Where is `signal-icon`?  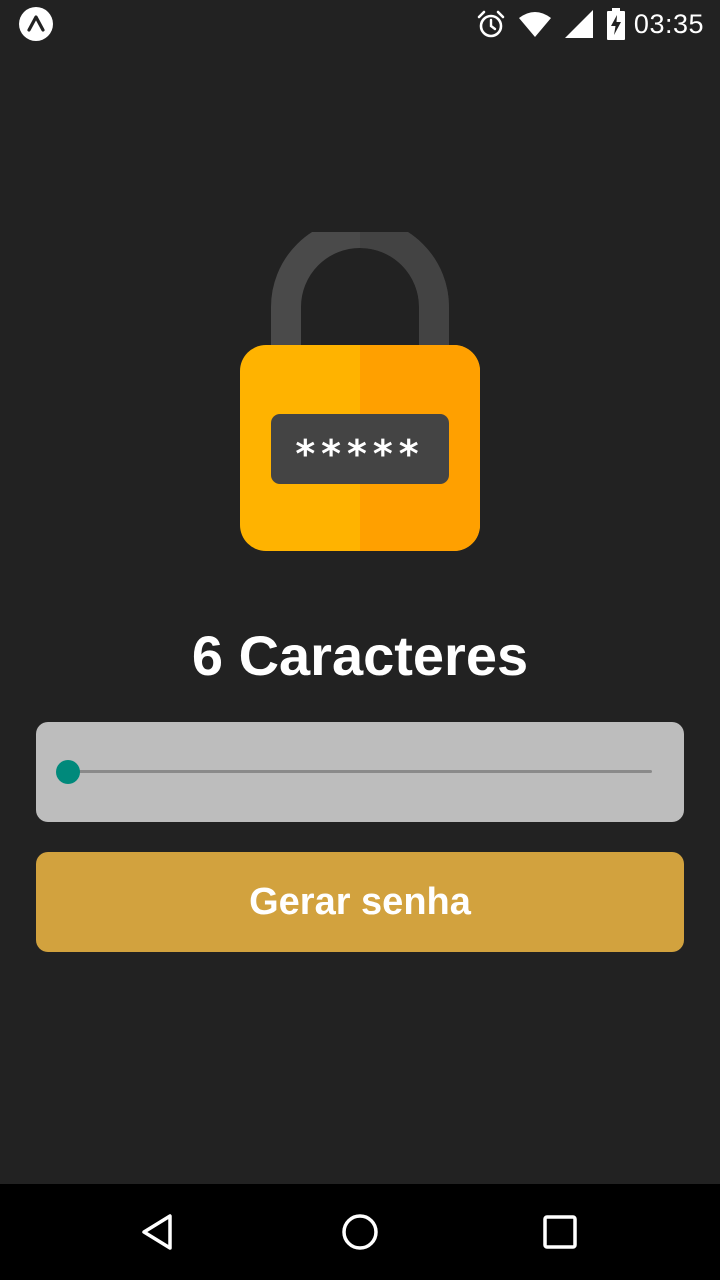
signal-icon is located at coordinates (578, 24).